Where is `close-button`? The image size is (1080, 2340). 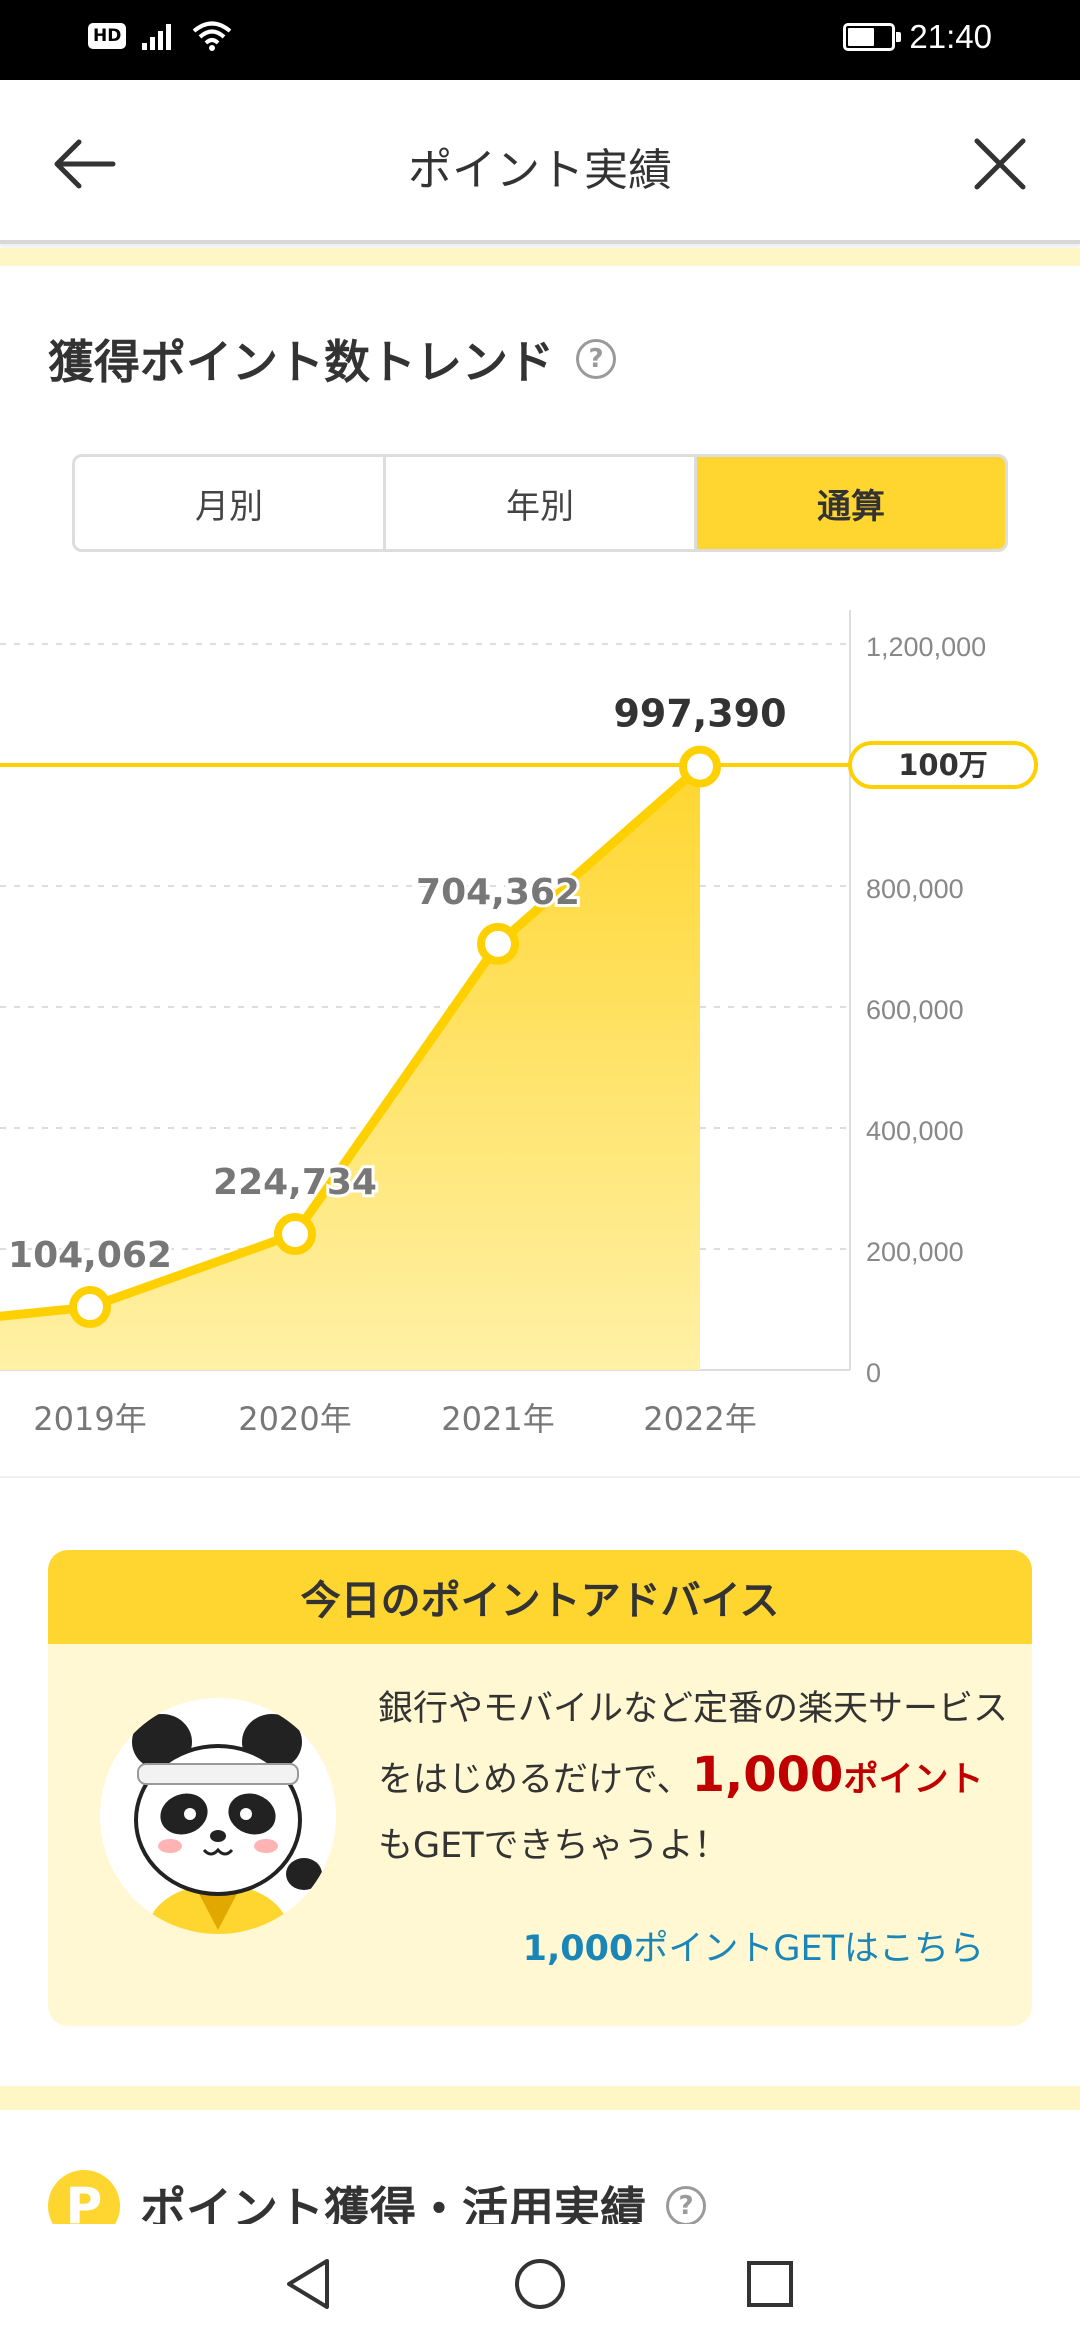 close-button is located at coordinates (1000, 164).